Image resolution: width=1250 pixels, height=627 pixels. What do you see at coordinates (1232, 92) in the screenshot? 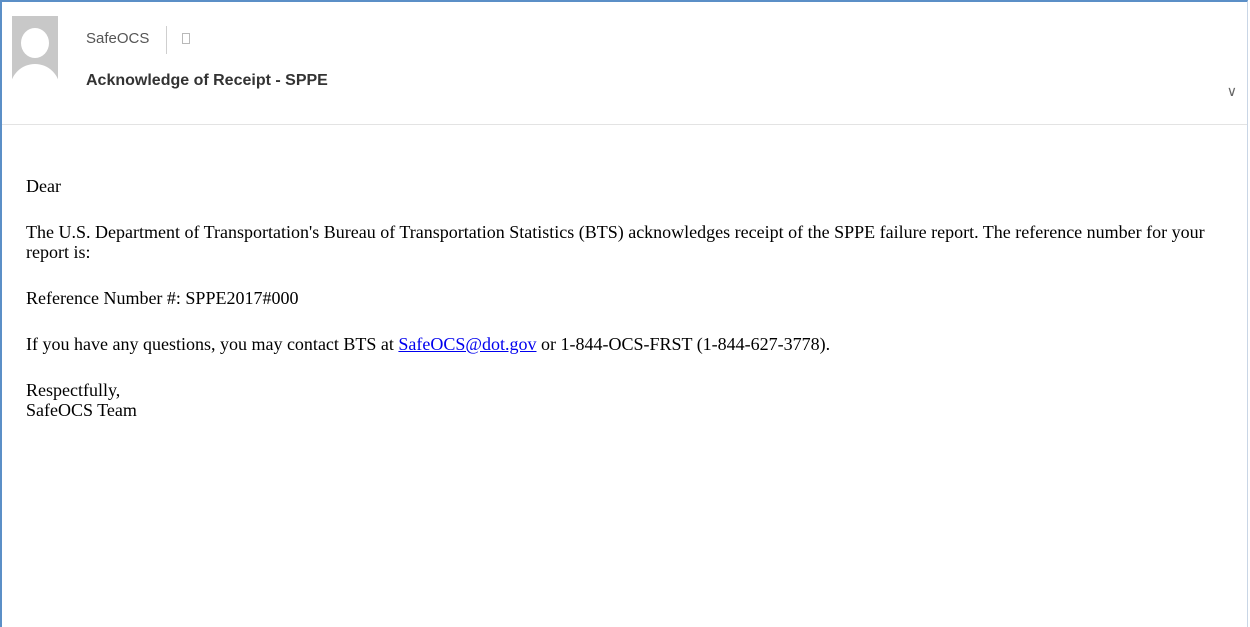
I see `chevron-down-icon: ∨` at bounding box center [1232, 92].